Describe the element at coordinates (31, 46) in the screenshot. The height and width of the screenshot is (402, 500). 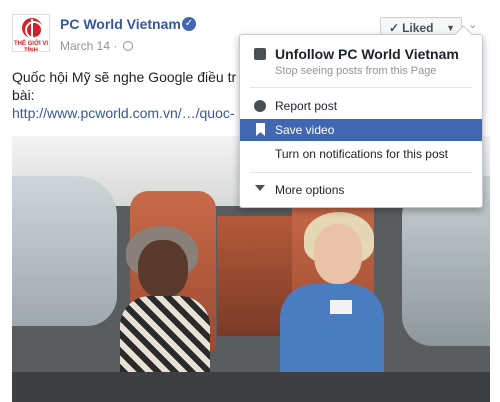
I see `logo-text: THẾ GIỚI VI TÍNH` at that location.